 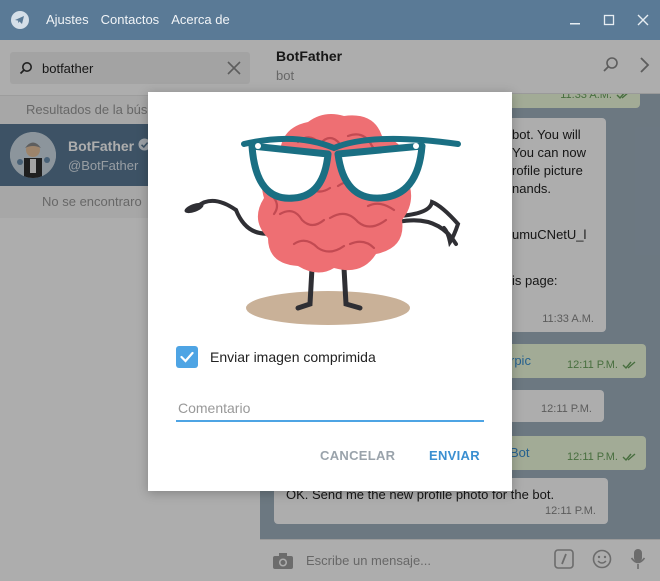 What do you see at coordinates (293, 357) in the screenshot?
I see `compress-label: Enviar imagen comprimida` at bounding box center [293, 357].